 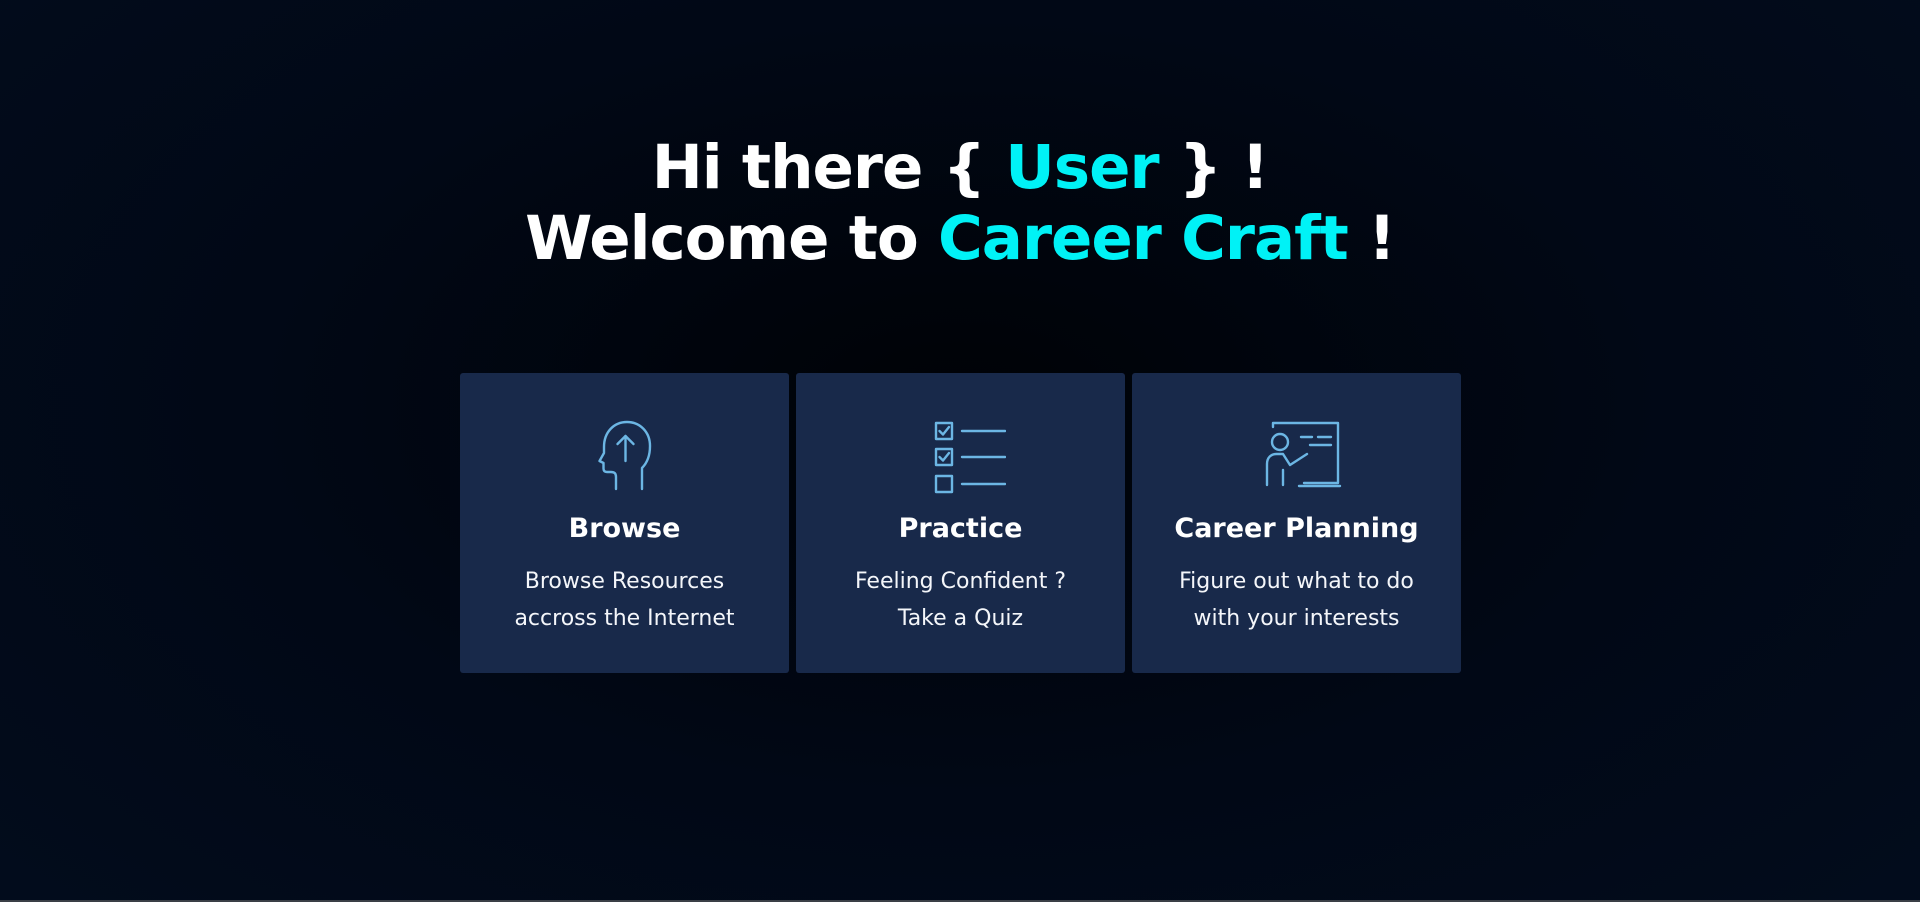 I want to click on welcome-suffix: !, so click(x=1371, y=238).